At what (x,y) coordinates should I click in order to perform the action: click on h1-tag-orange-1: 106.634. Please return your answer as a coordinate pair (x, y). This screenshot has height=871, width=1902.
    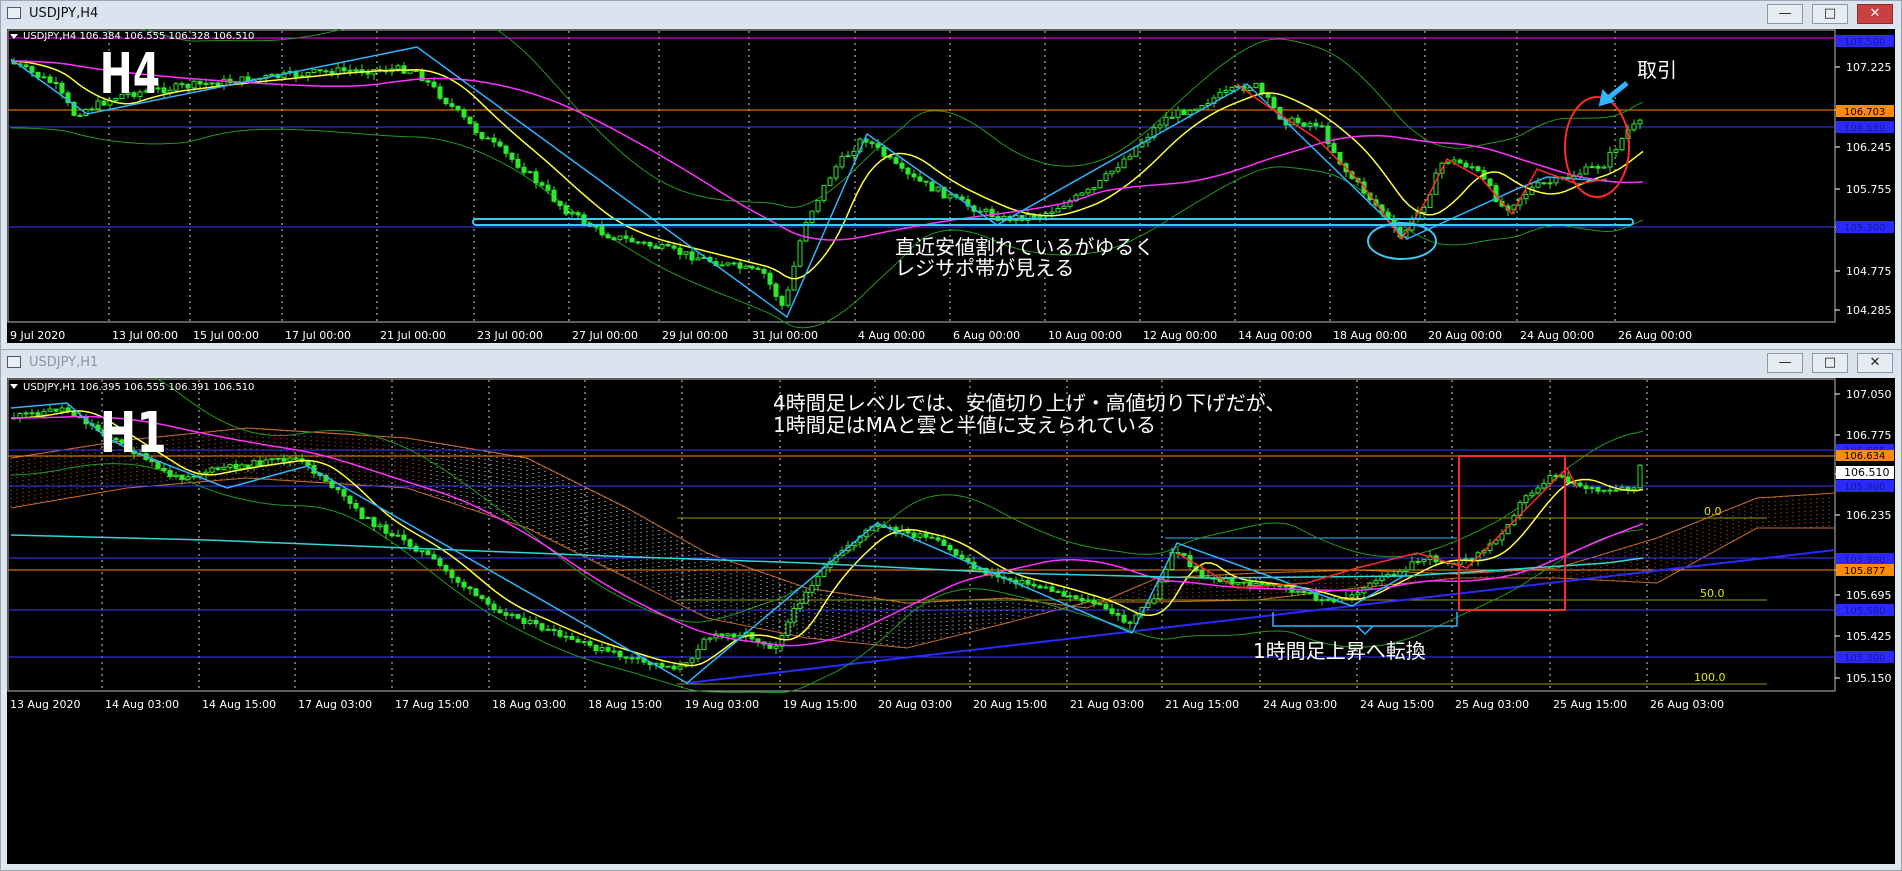
    Looking at the image, I should click on (1864, 456).